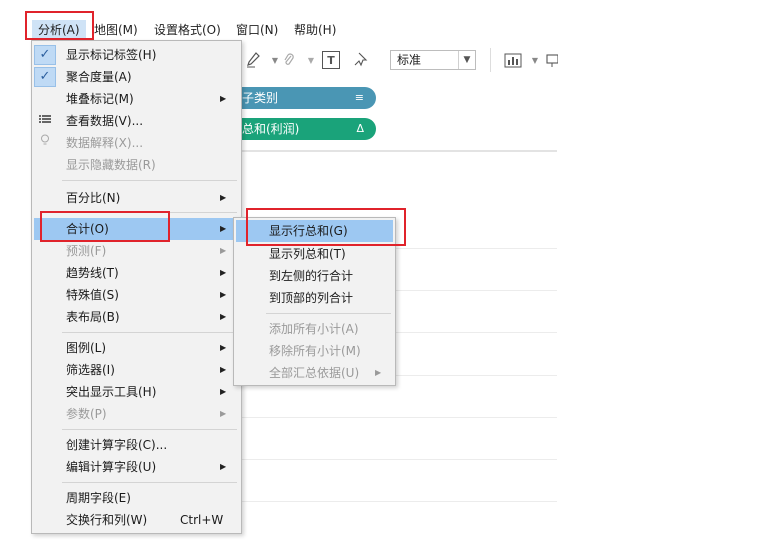 Image resolution: width=761 pixels, height=554 pixels. What do you see at coordinates (116, 30) in the screenshot?
I see `menu-map: 地图(M)` at bounding box center [116, 30].